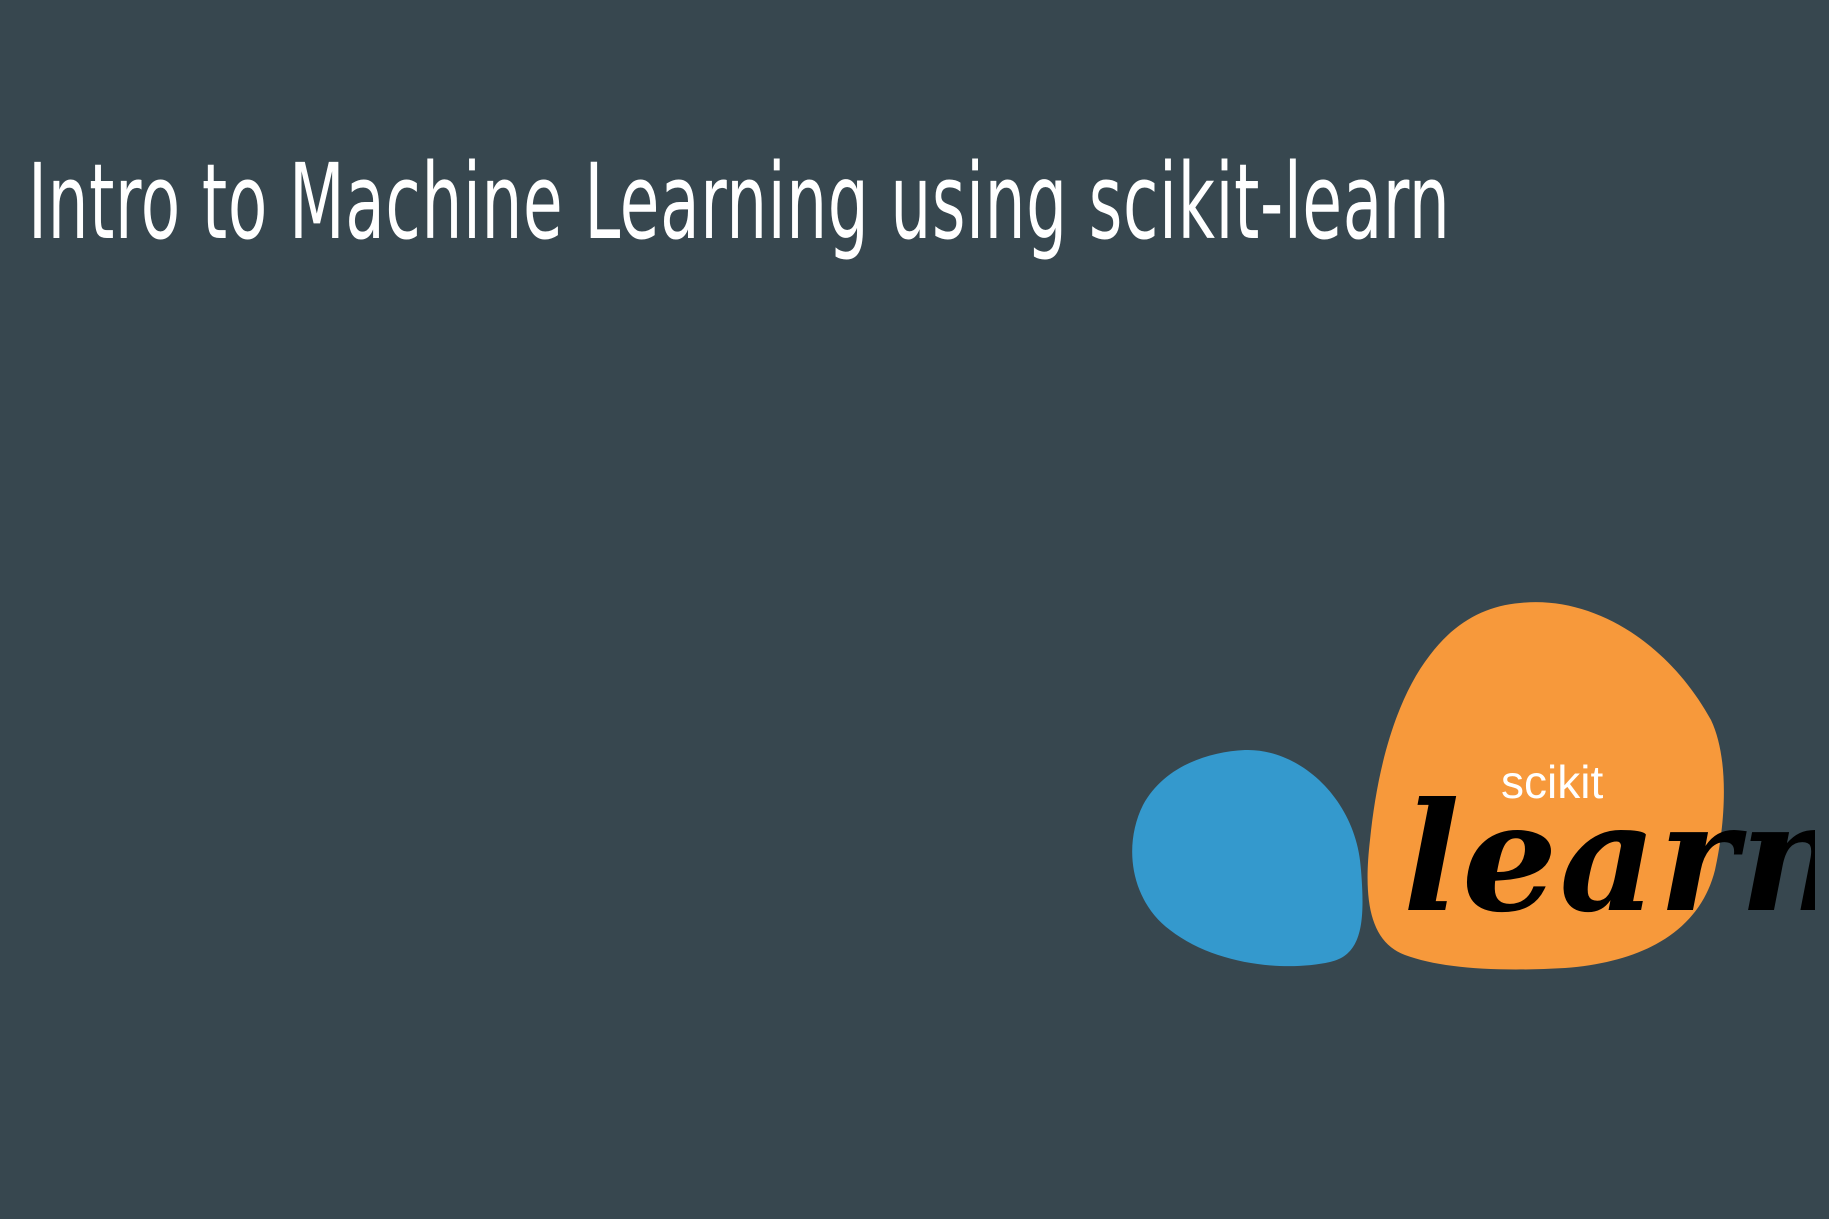 The image size is (1829, 1219). Describe the element at coordinates (1609, 858) in the screenshot. I see `logo-text-learn: learn` at that location.